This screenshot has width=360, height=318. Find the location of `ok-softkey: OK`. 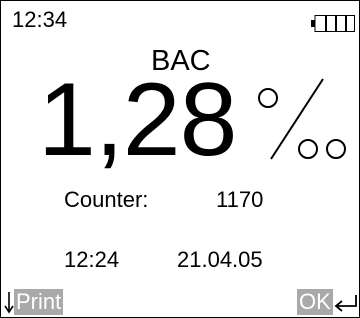

ok-softkey: OK is located at coordinates (328, 302).